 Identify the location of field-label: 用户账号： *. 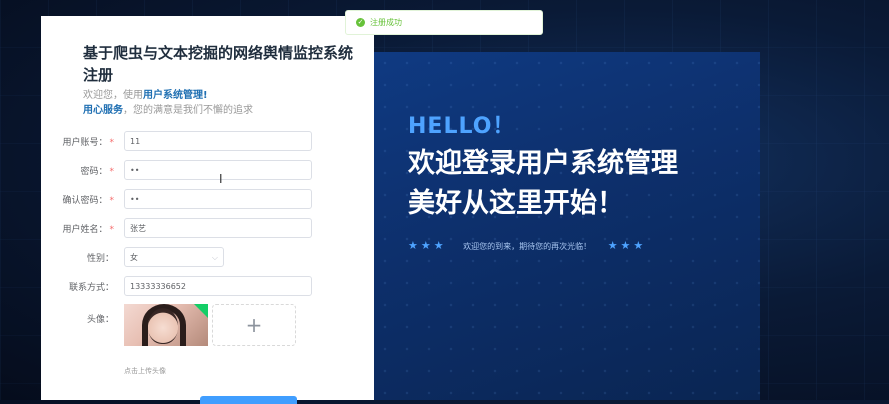
(88, 143).